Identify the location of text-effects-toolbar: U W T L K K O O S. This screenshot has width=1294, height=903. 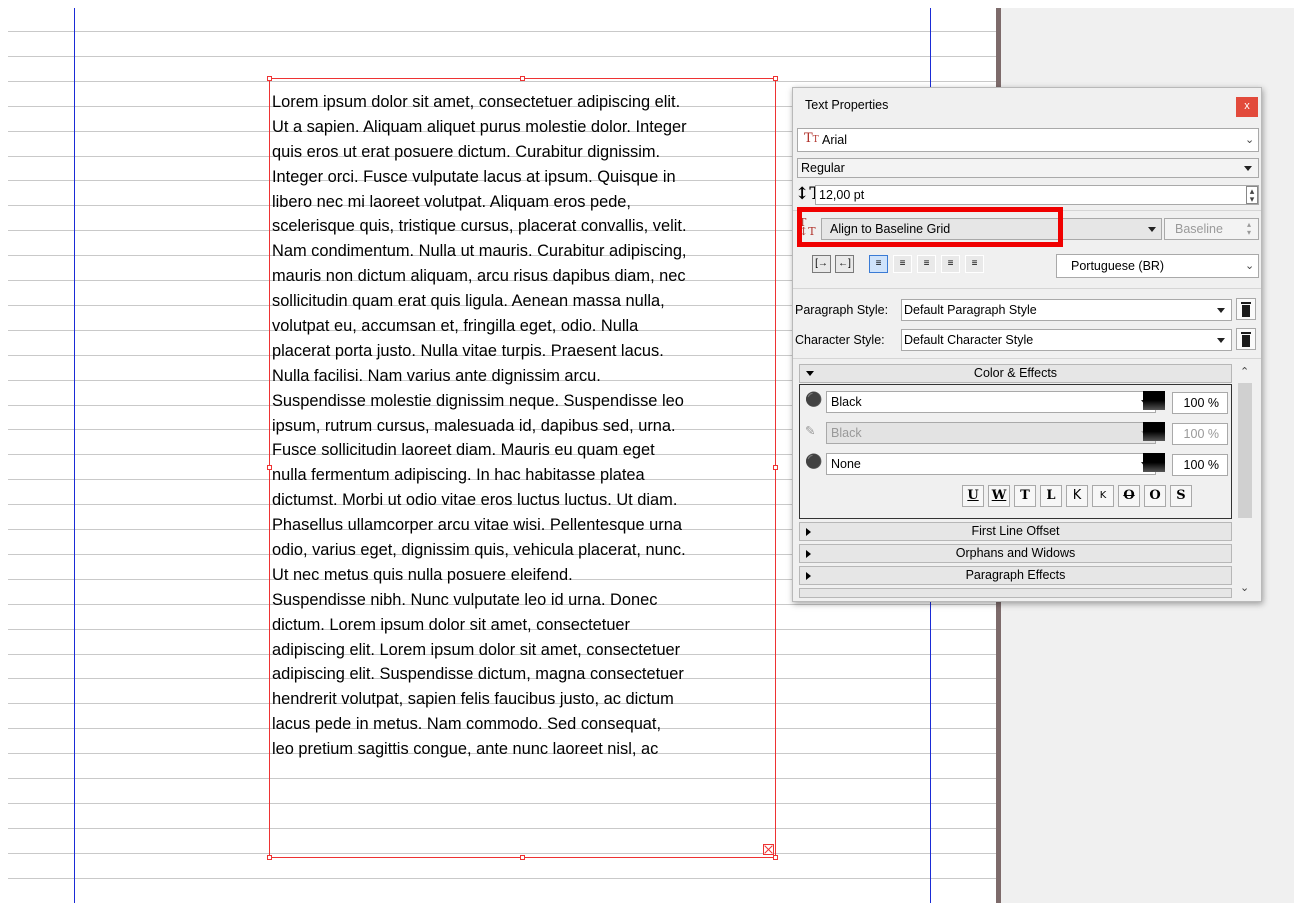
(1092, 497).